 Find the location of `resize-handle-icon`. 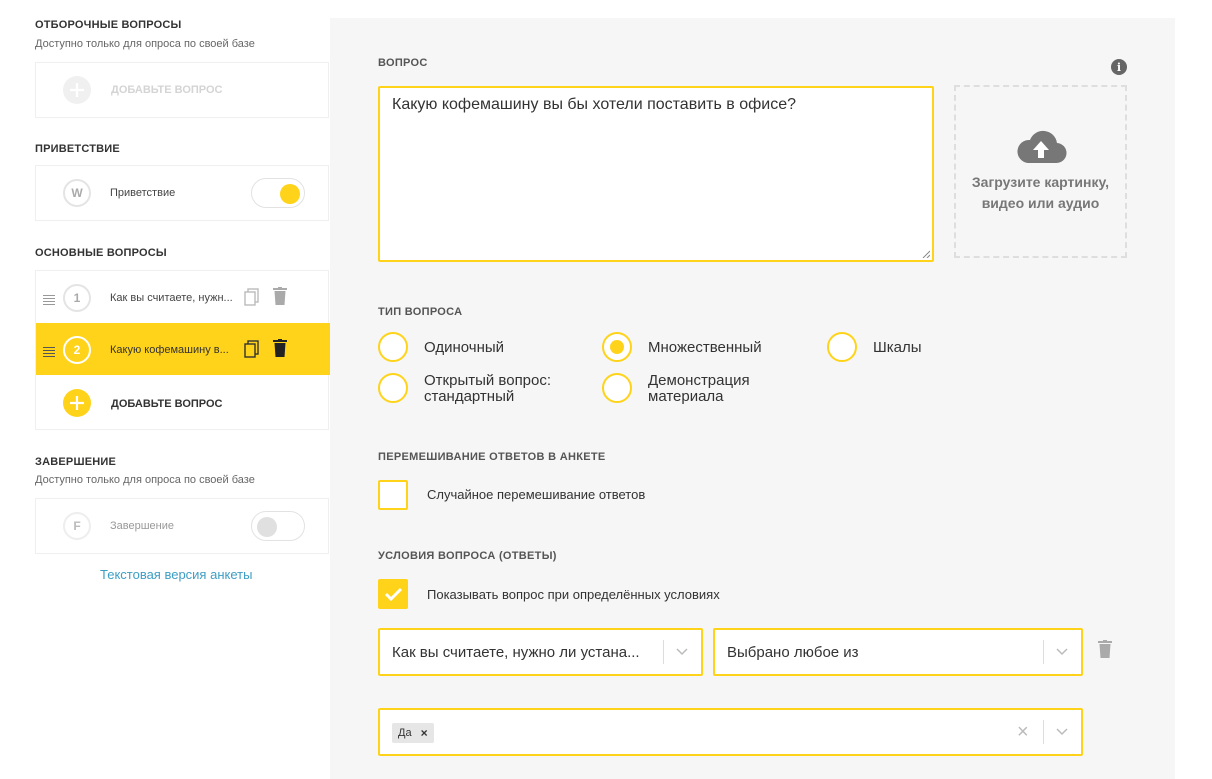

resize-handle-icon is located at coordinates (926, 254).